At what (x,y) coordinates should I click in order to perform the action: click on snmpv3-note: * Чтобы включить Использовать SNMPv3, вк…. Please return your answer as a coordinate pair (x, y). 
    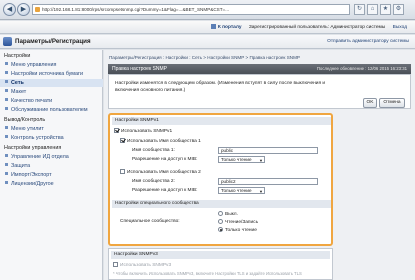
    Looking at the image, I should click on (207, 273).